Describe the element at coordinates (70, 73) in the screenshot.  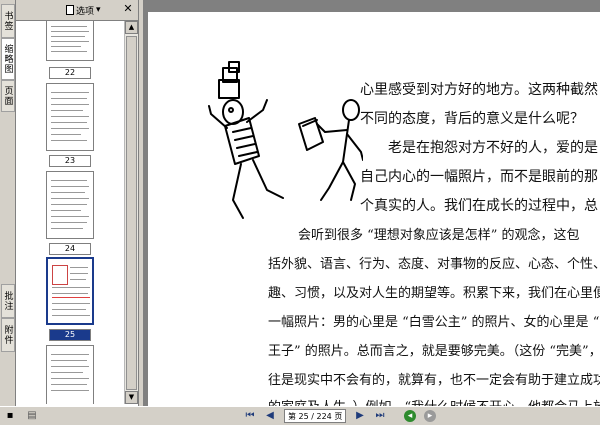
I see `page-label-22: 22` at that location.